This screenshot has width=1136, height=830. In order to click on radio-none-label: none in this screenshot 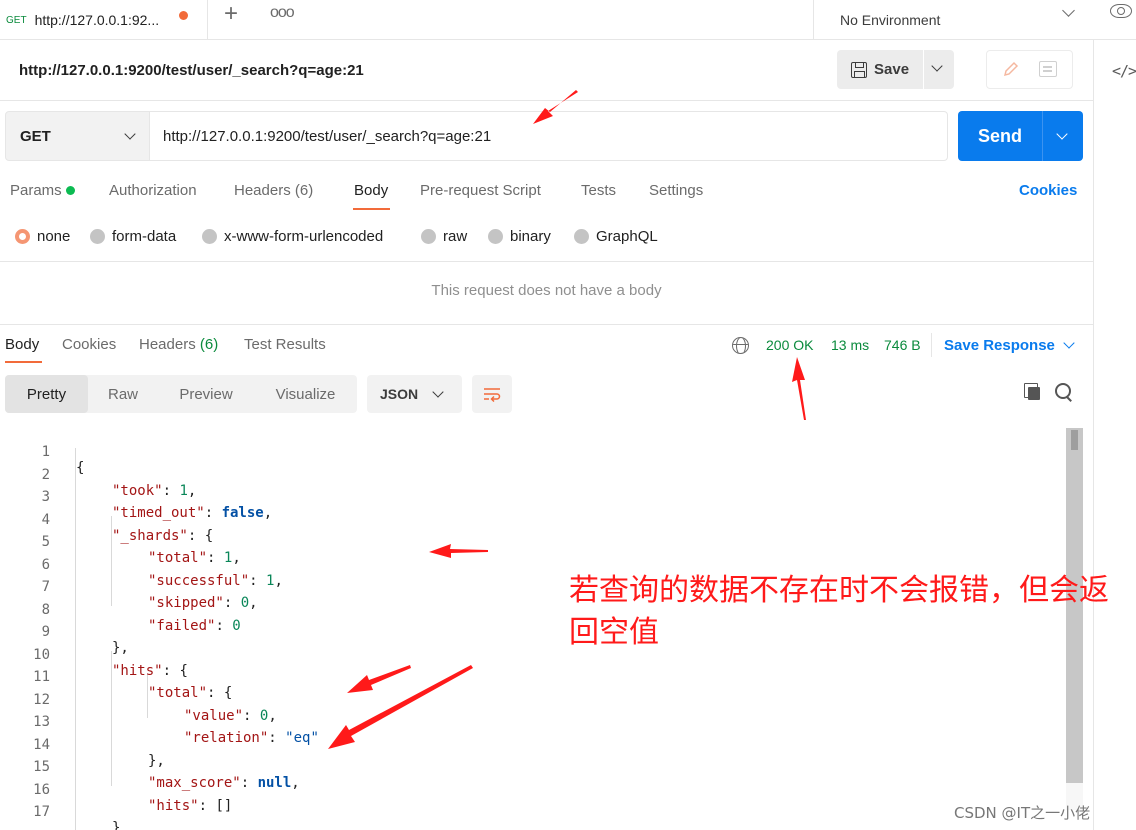, I will do `click(54, 236)`.